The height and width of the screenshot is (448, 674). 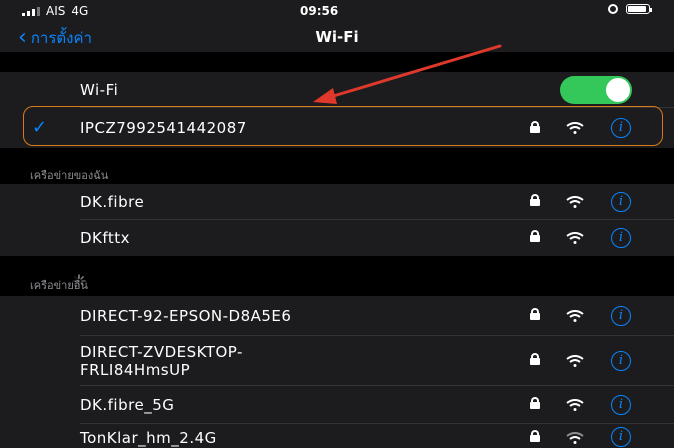 What do you see at coordinates (337, 202) in the screenshot?
I see `network-row-dk-fibre: DK.fibre i` at bounding box center [337, 202].